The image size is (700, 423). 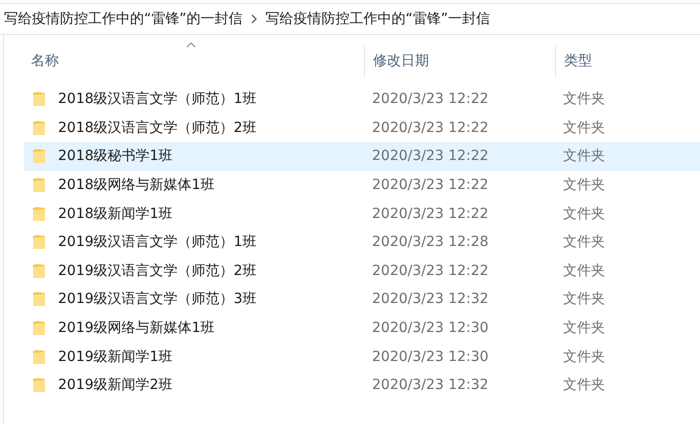 I want to click on file-row: 2019级汉语言文学（师范）1班 2020/3/23 12:28 文件夹, so click(x=362, y=242).